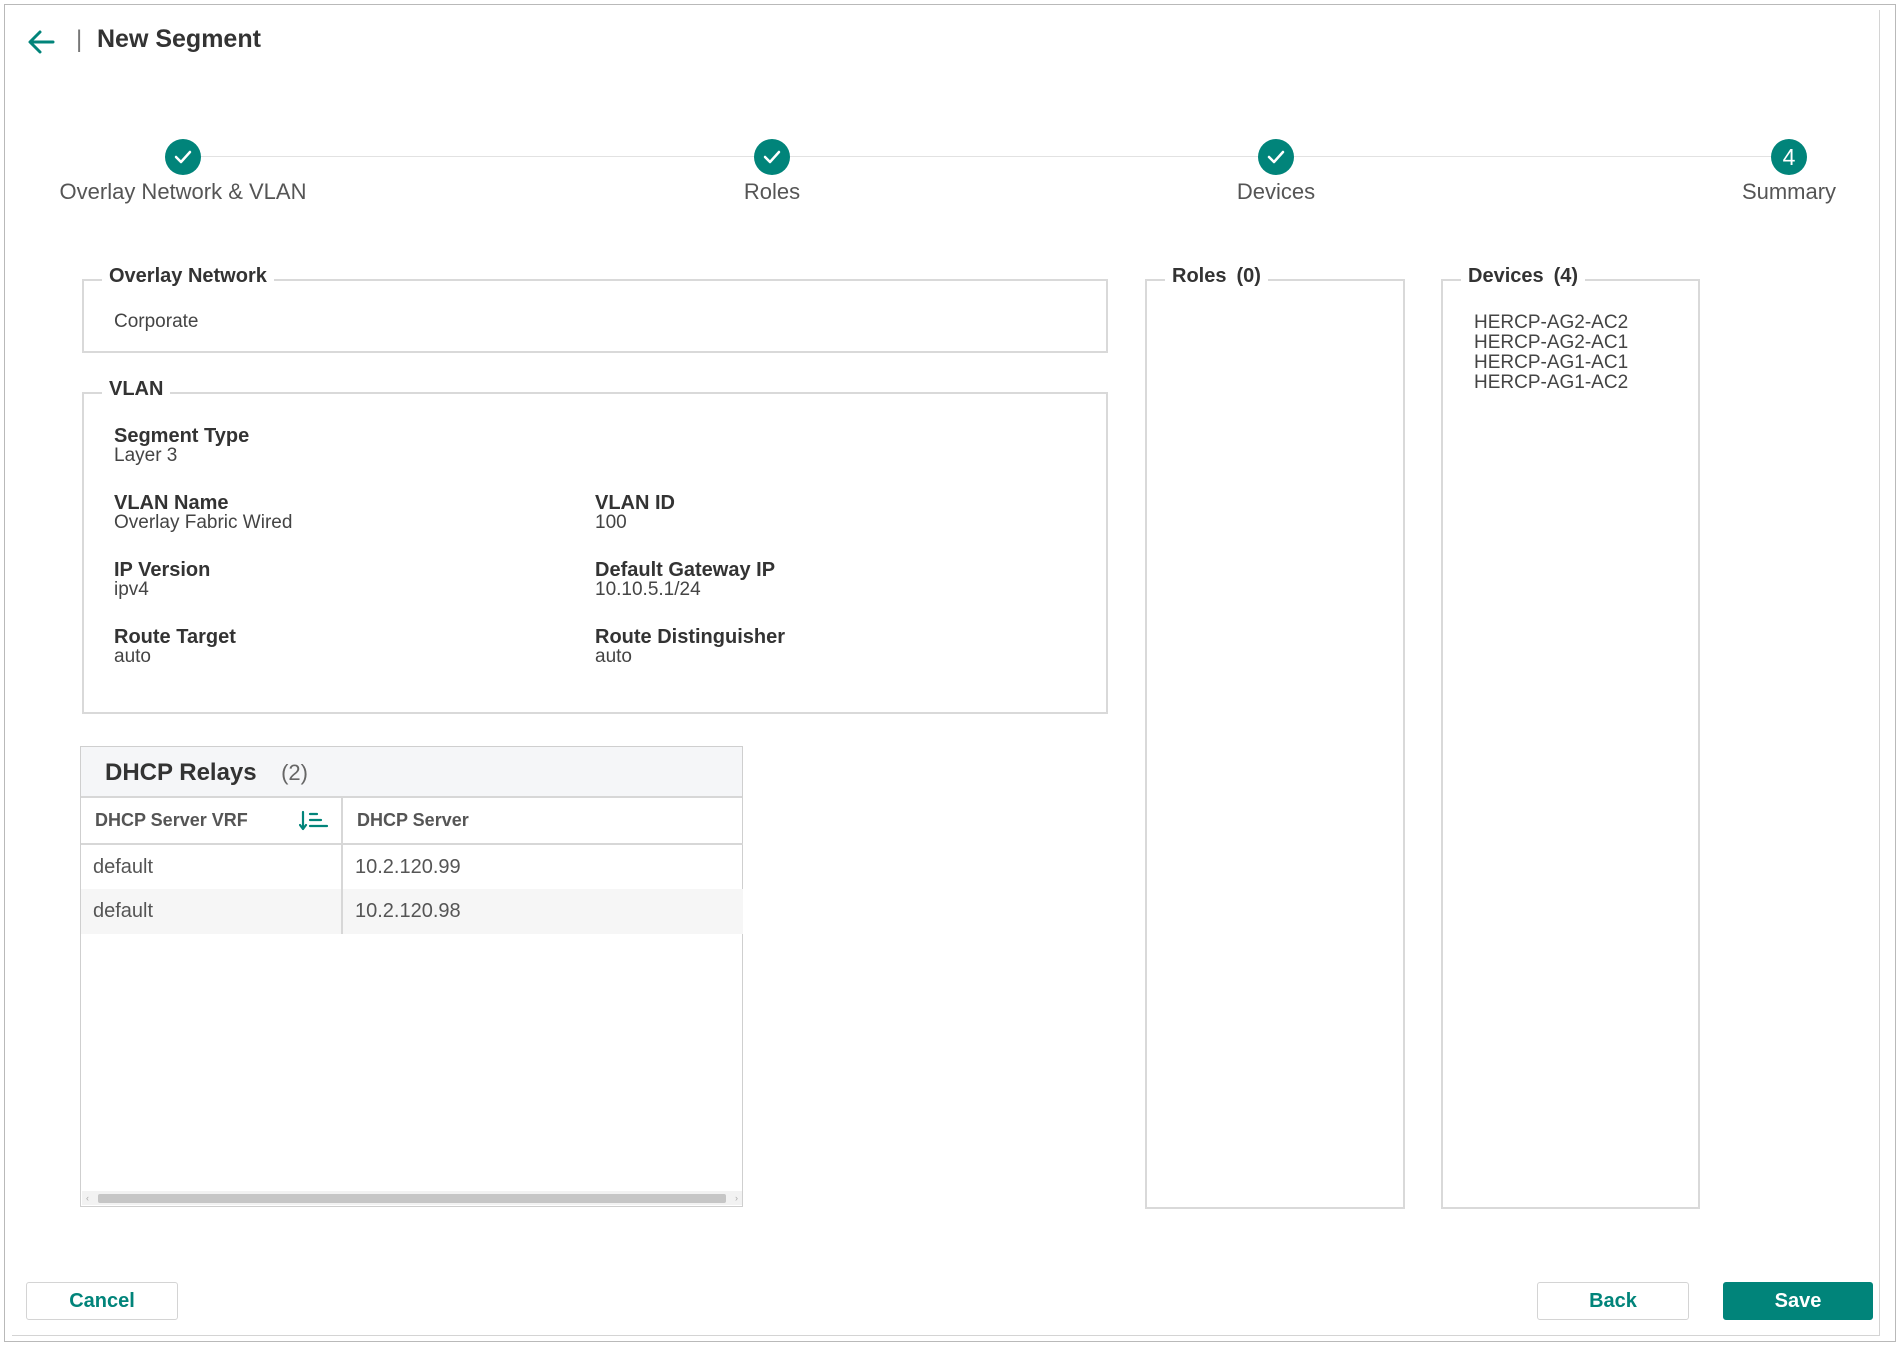 This screenshot has height=1346, width=1900. I want to click on table-header-row: DHCP Server VRF DHCP Server, so click(412, 821).